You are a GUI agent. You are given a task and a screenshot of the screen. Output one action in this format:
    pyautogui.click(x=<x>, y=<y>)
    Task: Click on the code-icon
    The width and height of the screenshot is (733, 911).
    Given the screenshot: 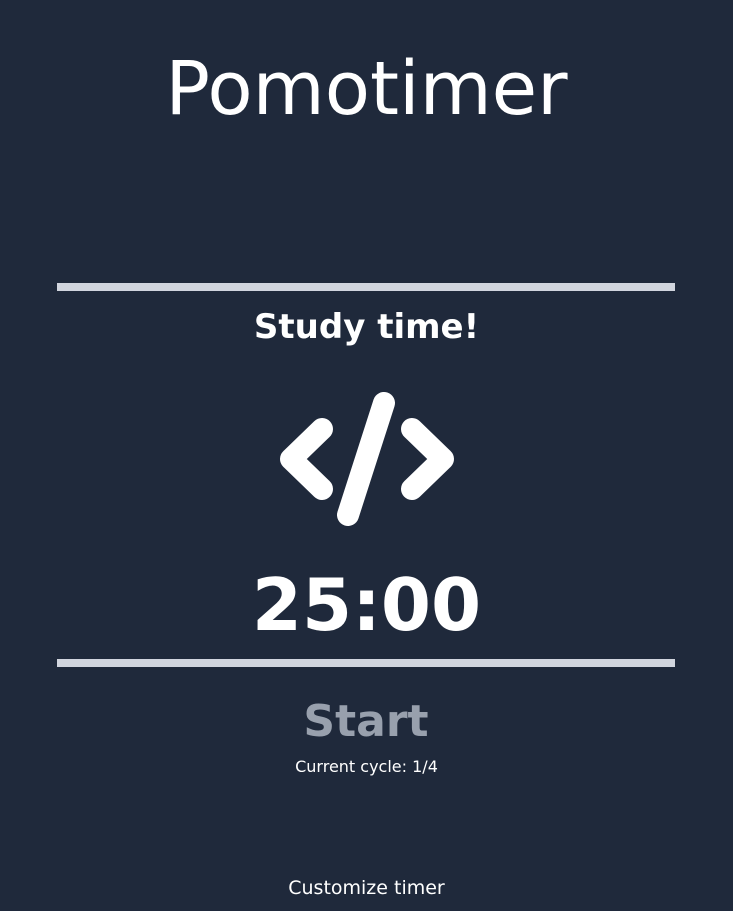 What is the action you would take?
    pyautogui.click(x=366, y=460)
    